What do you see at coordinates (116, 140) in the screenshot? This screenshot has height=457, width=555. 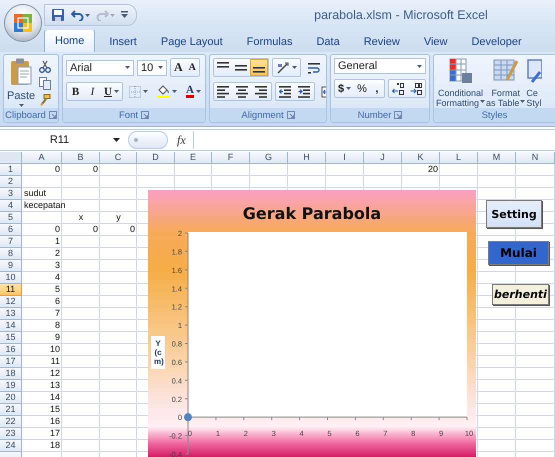 I see `dropdown-caret-icon` at bounding box center [116, 140].